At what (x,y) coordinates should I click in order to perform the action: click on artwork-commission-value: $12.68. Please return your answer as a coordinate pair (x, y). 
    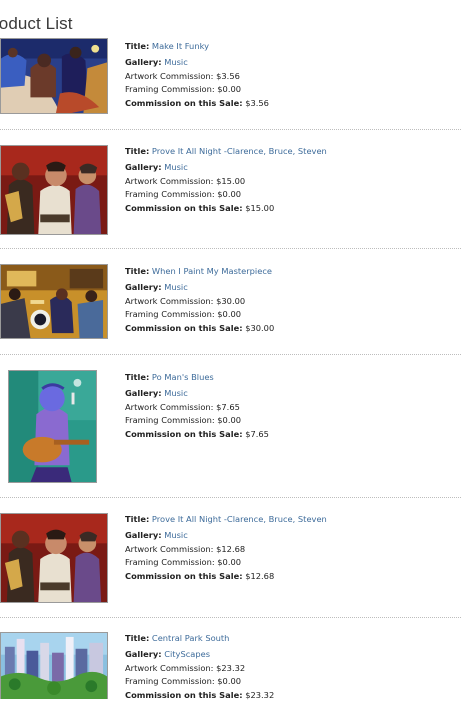
    Looking at the image, I should click on (231, 548).